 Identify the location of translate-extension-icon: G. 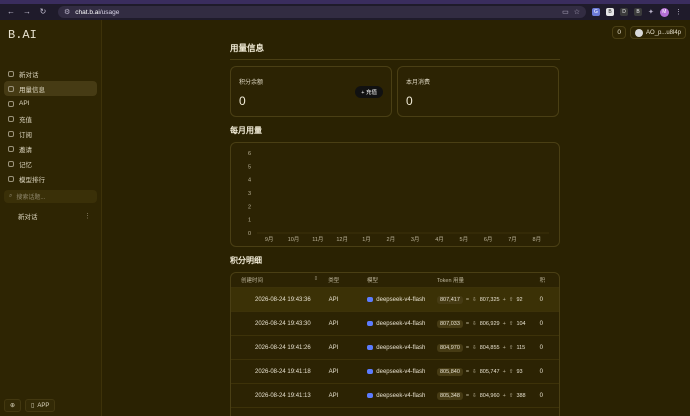
(596, 12).